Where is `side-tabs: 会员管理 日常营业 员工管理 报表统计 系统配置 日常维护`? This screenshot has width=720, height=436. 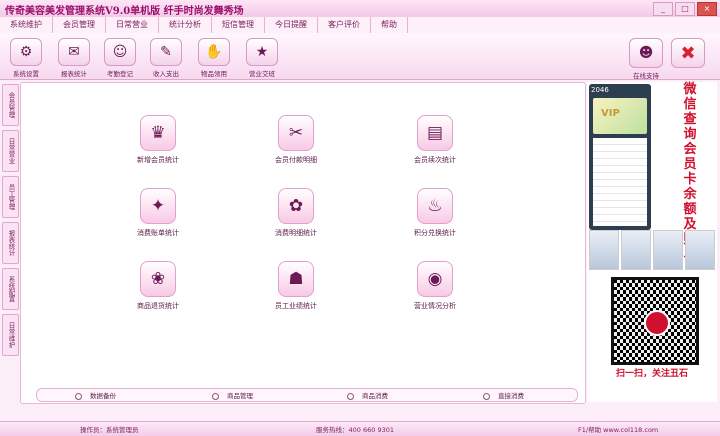
side-tabs: 会员管理 日常营业 员工管理 报表统计 系统配置 日常维护 is located at coordinates (10, 222).